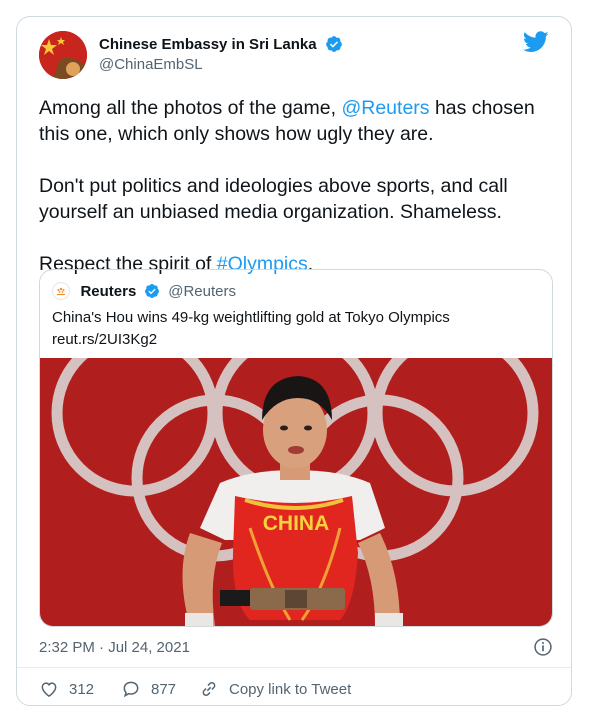  I want to click on quoted-author-handle: @Reuters, so click(202, 291).